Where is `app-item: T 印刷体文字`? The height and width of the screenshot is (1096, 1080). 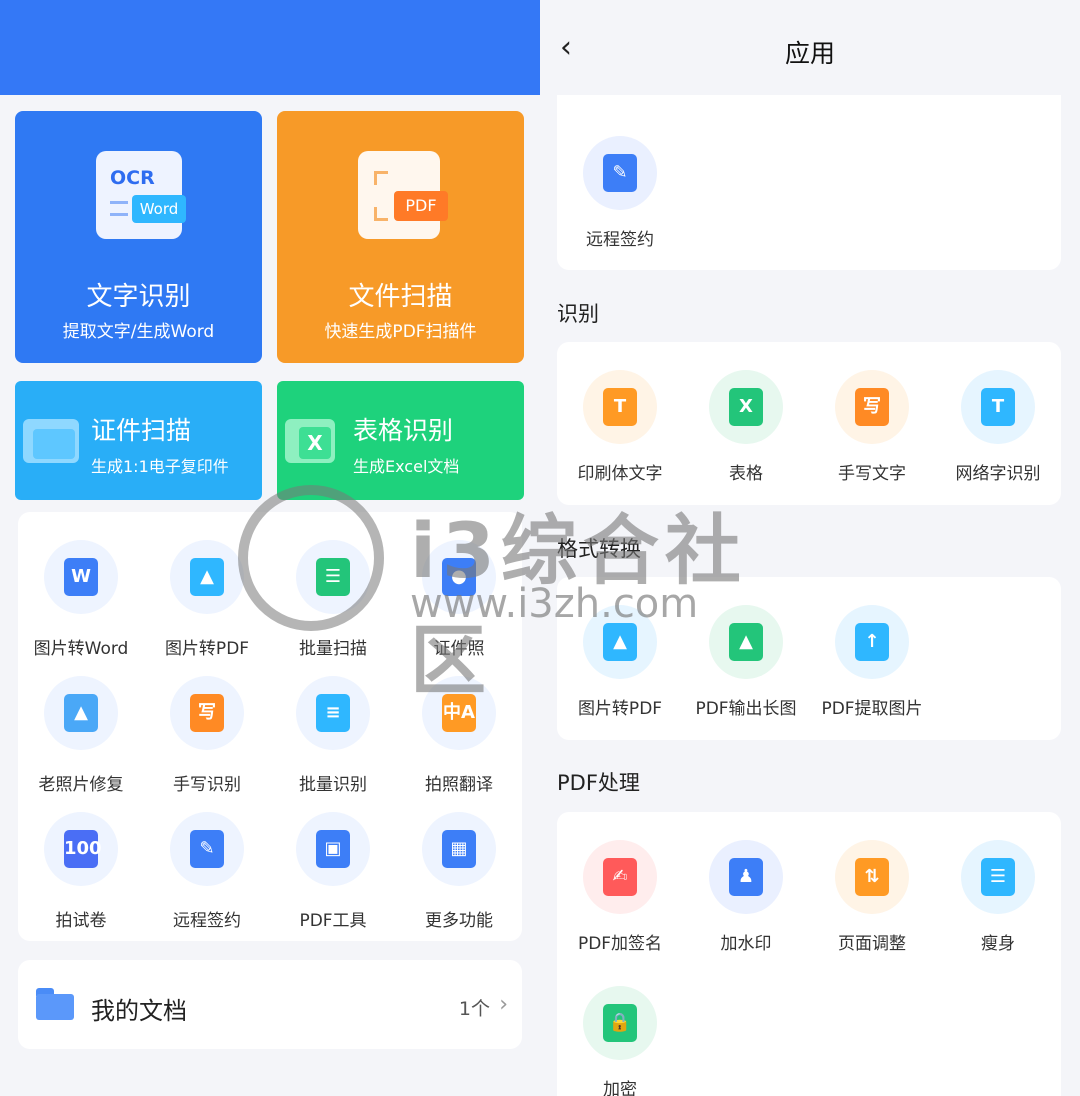
app-item: T 印刷体文字 is located at coordinates (620, 413).